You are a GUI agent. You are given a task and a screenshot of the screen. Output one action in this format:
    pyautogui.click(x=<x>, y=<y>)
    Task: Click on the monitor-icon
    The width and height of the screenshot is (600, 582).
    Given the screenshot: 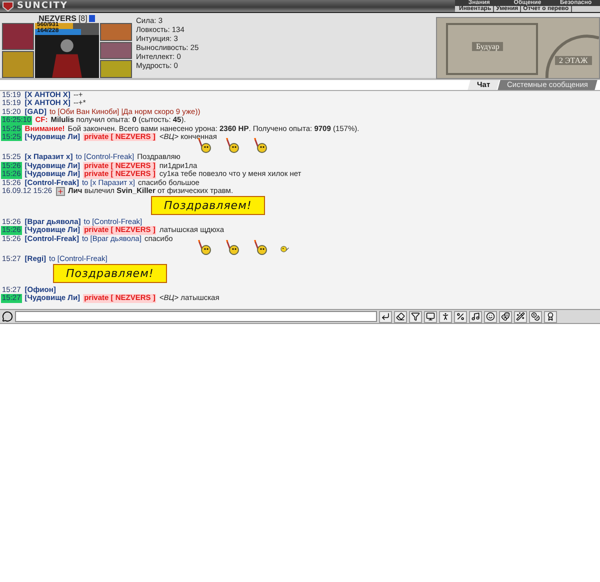 What is the action you would take?
    pyautogui.click(x=430, y=316)
    